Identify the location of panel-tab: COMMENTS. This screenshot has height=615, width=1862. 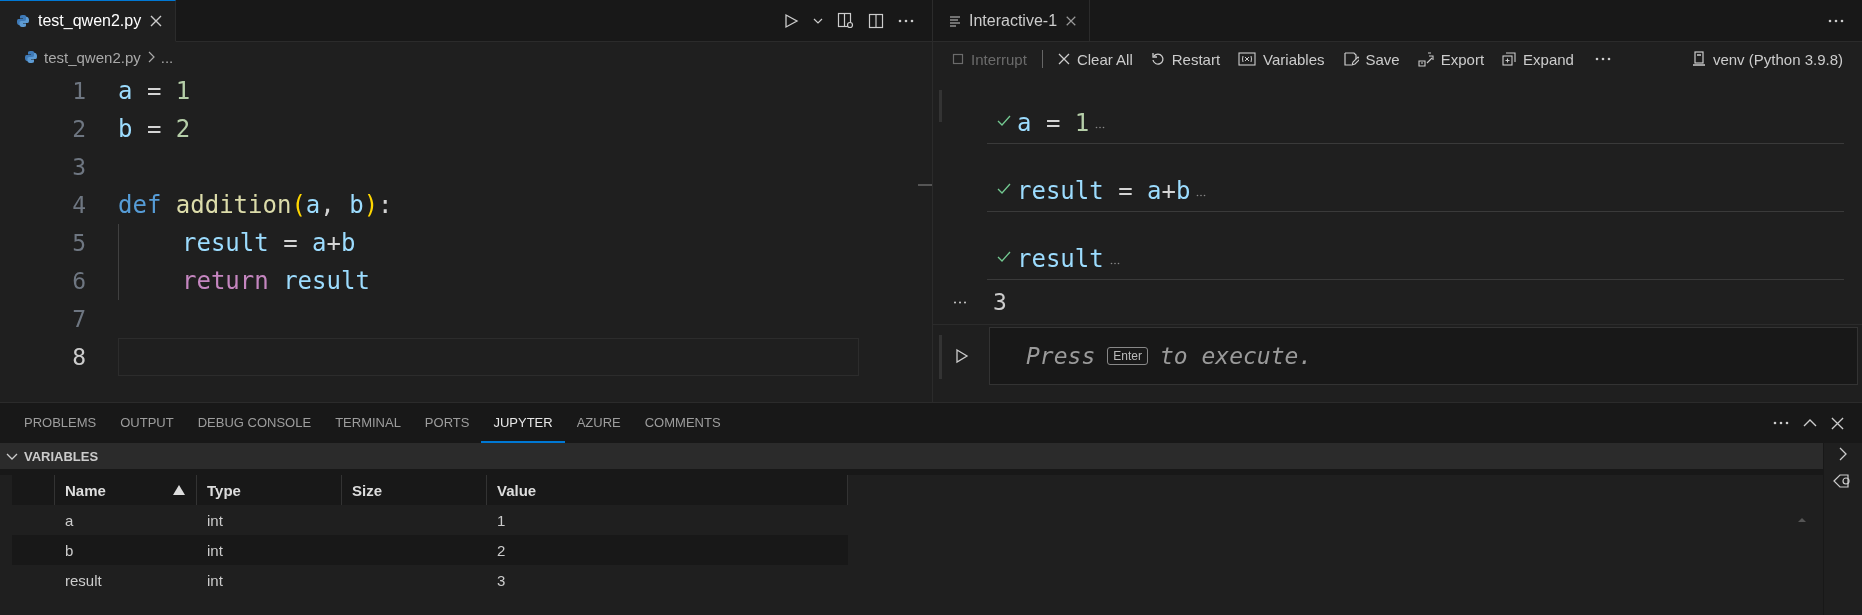
(682, 423).